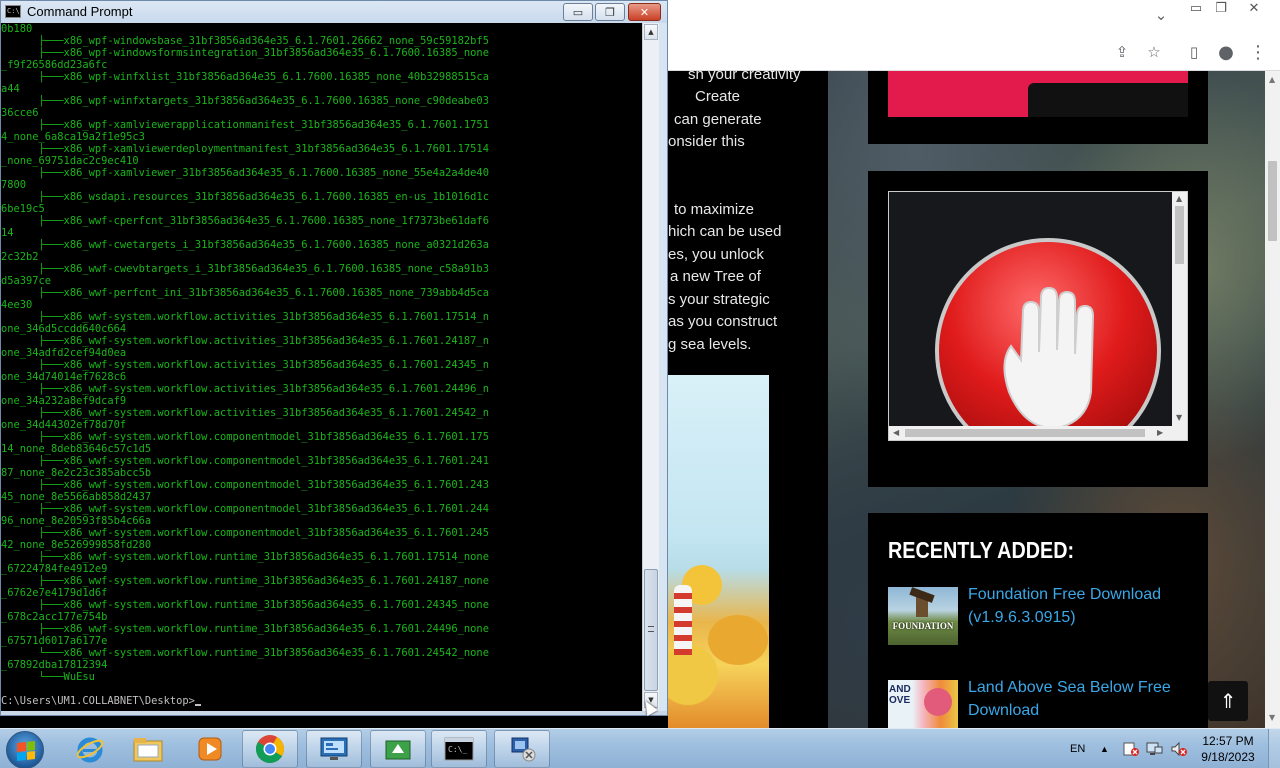  I want to click on page-vertical-scrollbar: ▲ ▼, so click(1272, 399).